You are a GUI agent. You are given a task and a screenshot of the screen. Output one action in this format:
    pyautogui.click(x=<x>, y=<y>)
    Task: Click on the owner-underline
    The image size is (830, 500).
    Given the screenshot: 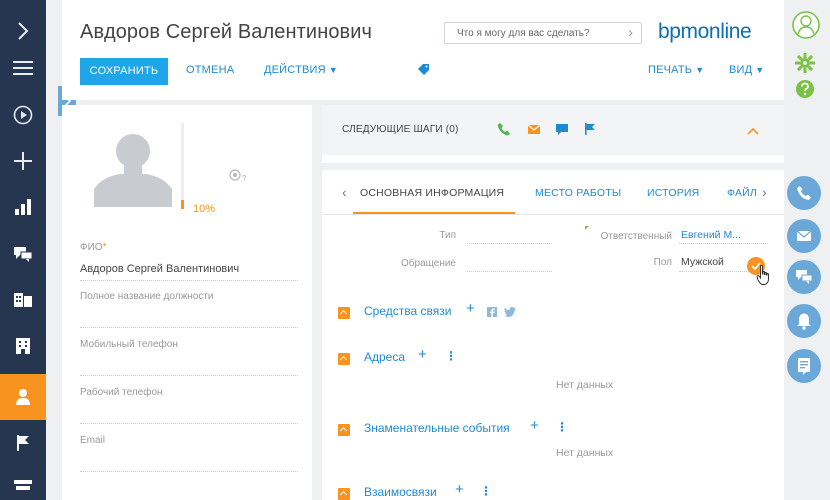 What is the action you would take?
    pyautogui.click(x=723, y=243)
    